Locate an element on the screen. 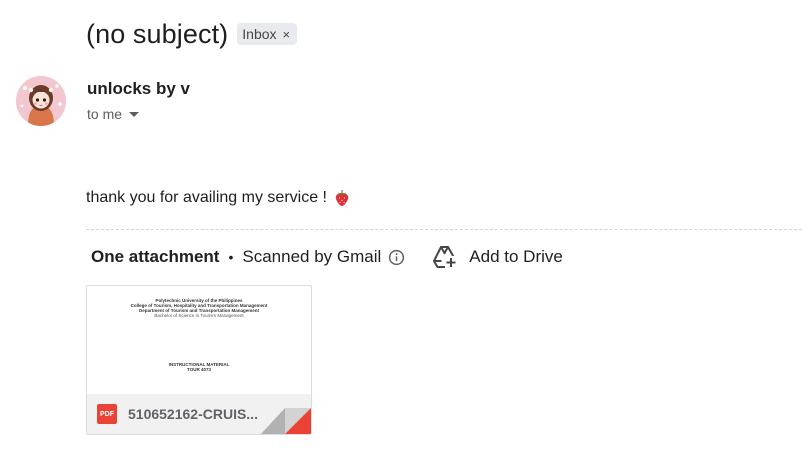  email-subject: (no subject) is located at coordinates (157, 34).